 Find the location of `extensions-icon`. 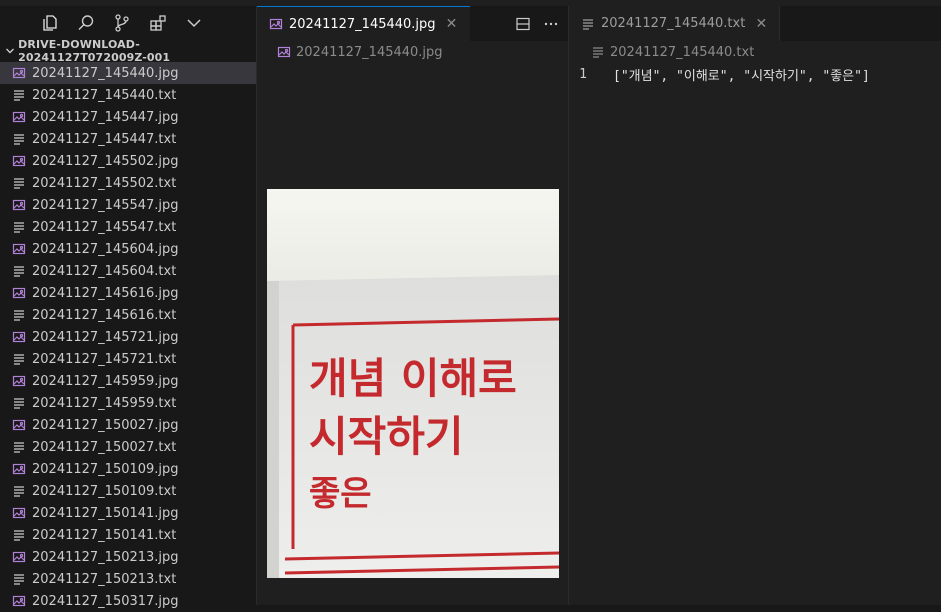

extensions-icon is located at coordinates (158, 23).